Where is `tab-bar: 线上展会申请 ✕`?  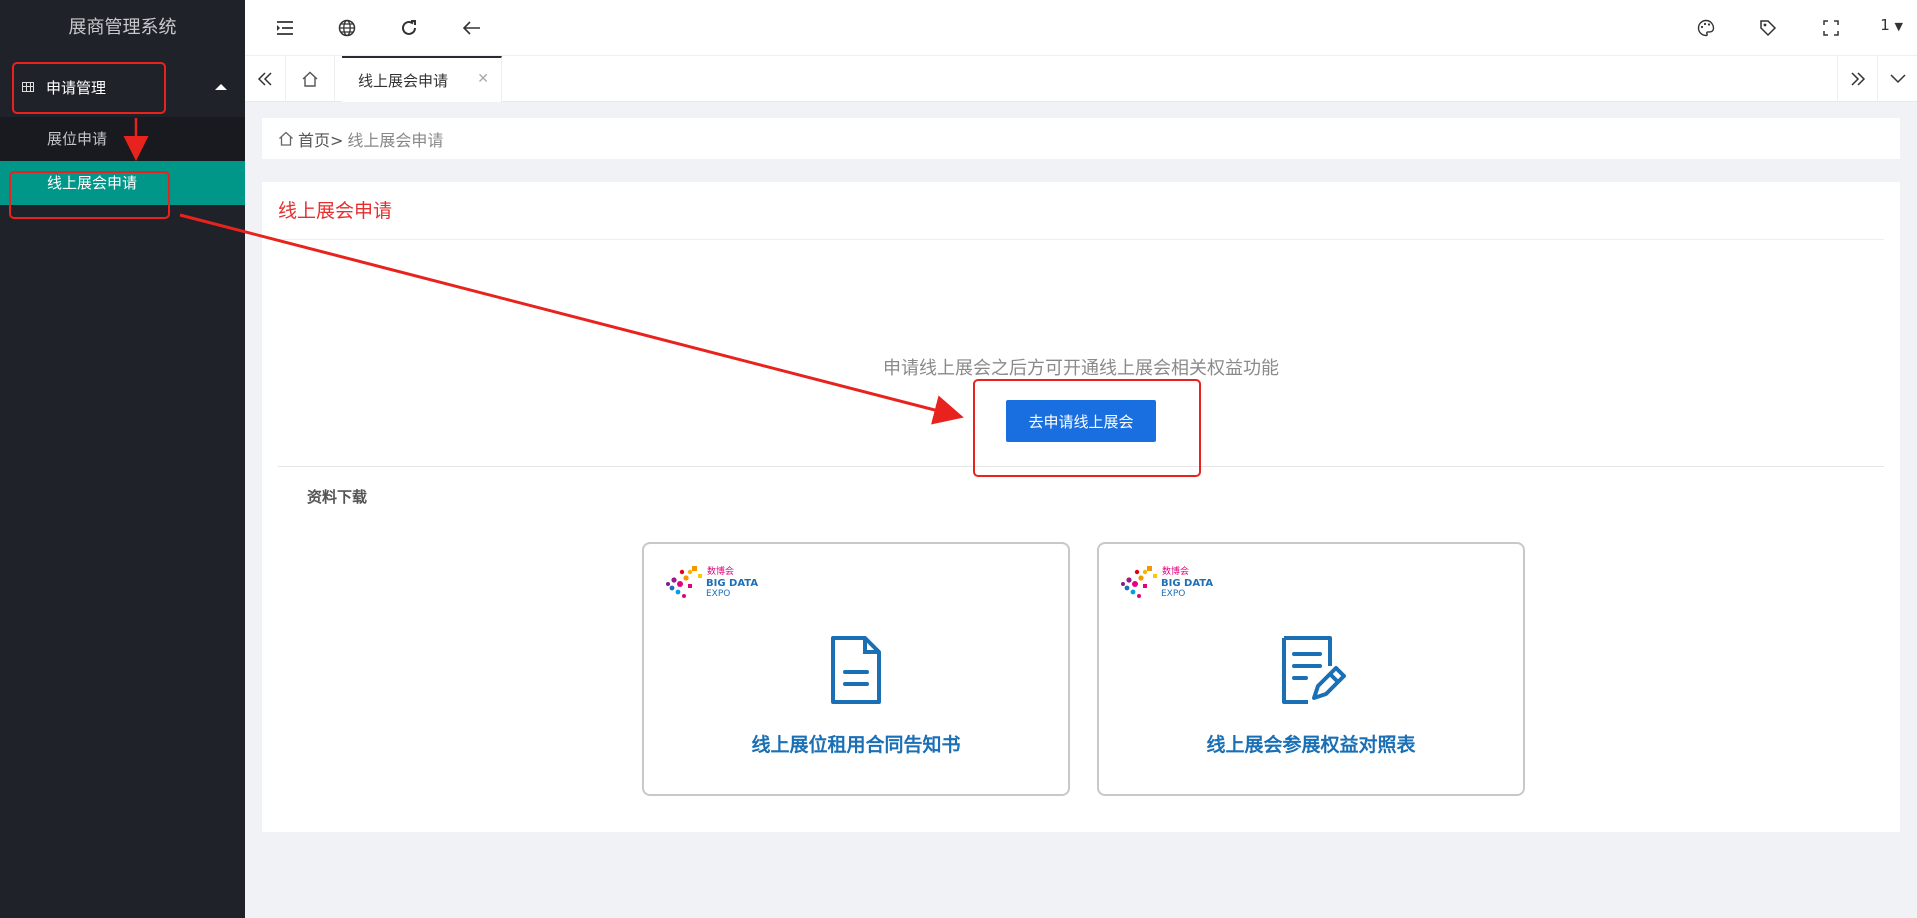
tab-bar: 线上展会申请 ✕ is located at coordinates (1081, 79).